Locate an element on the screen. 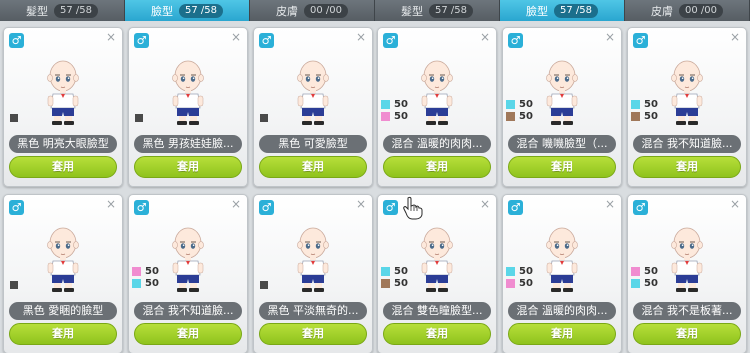  face-card: ♂ × 黑色 明亮大眼臉型 套用 is located at coordinates (63, 107).